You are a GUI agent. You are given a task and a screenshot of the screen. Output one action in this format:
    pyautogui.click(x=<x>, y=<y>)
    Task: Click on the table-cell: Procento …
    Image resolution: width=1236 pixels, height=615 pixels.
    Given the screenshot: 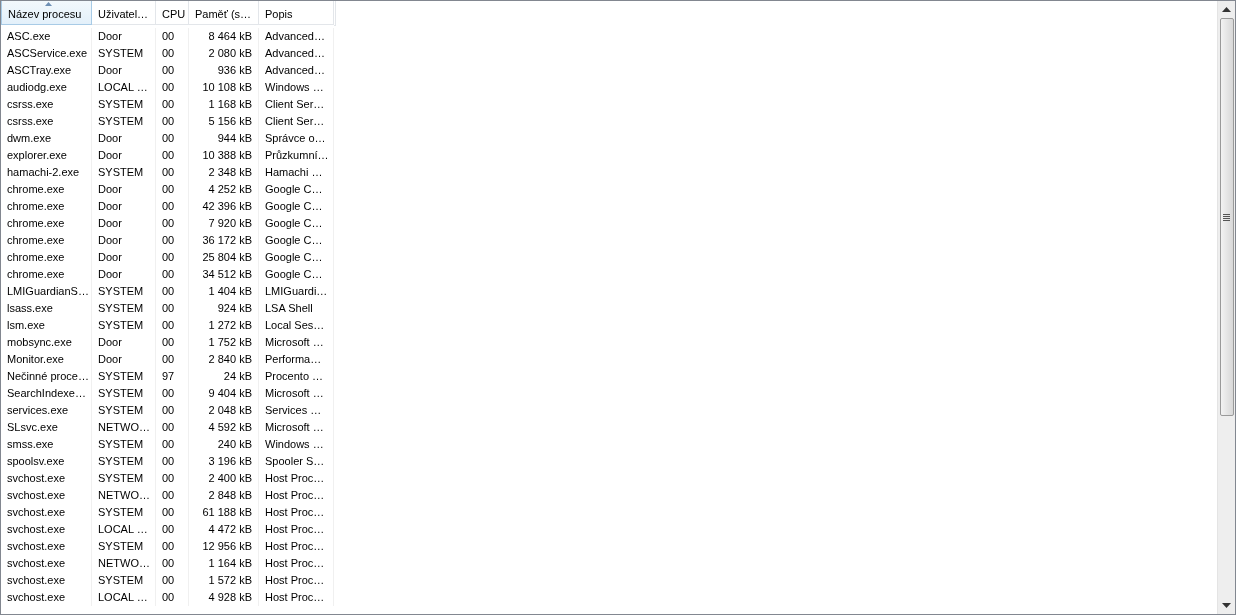 What is the action you would take?
    pyautogui.click(x=296, y=376)
    